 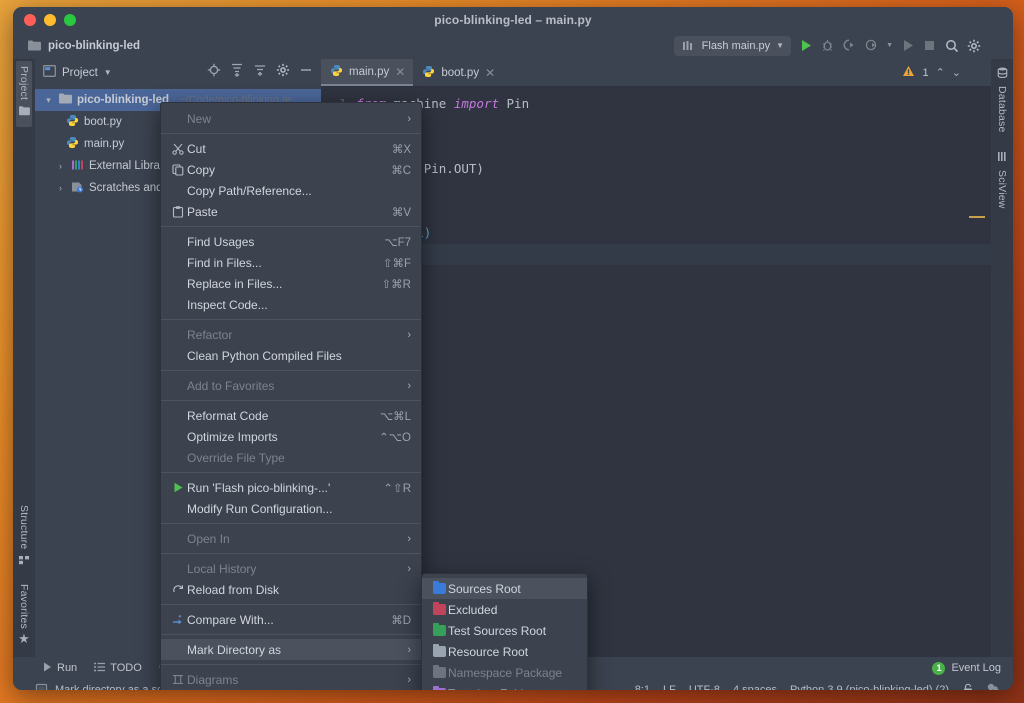 I want to click on python-interpreter: Python 3.9 (pico-blinking-led) (2), so click(x=869, y=687).